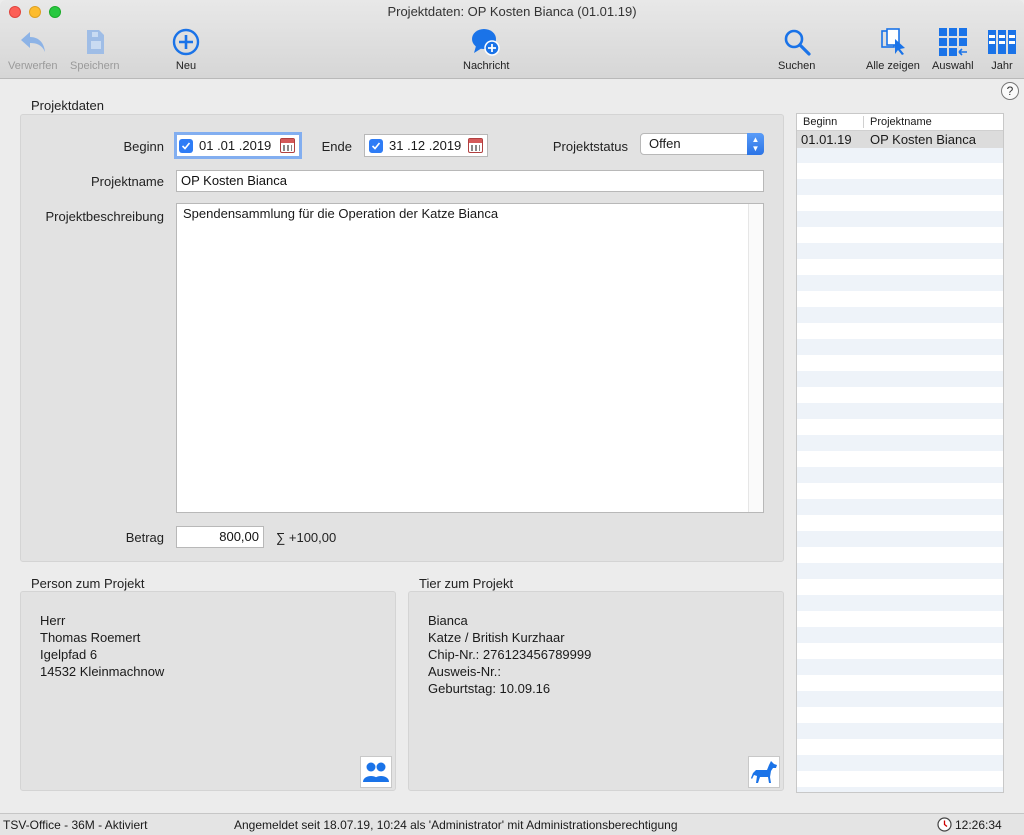  I want to click on chevron-updown-icon: ▲ ▼, so click(755, 144).